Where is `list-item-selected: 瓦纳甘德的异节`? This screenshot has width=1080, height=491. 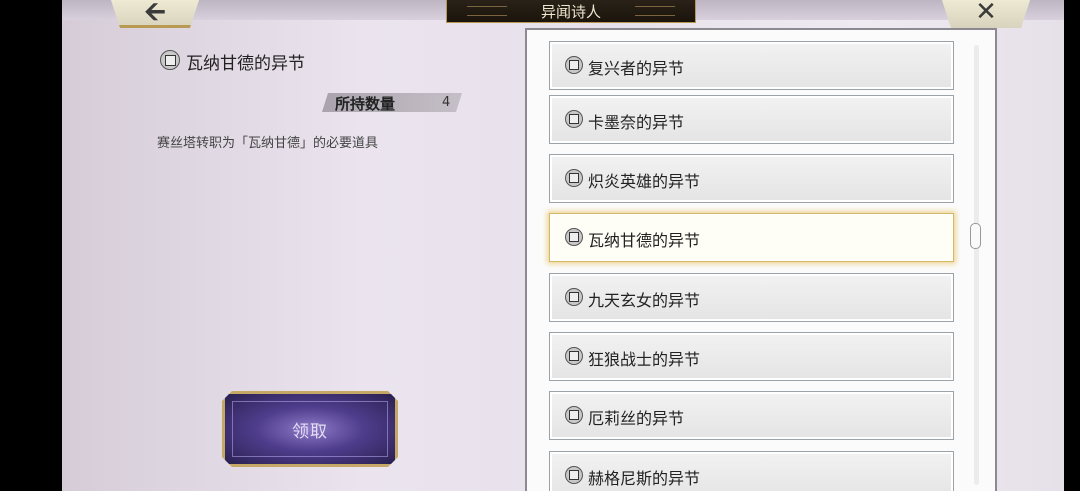 list-item-selected: 瓦纳甘德的异节 is located at coordinates (751, 237).